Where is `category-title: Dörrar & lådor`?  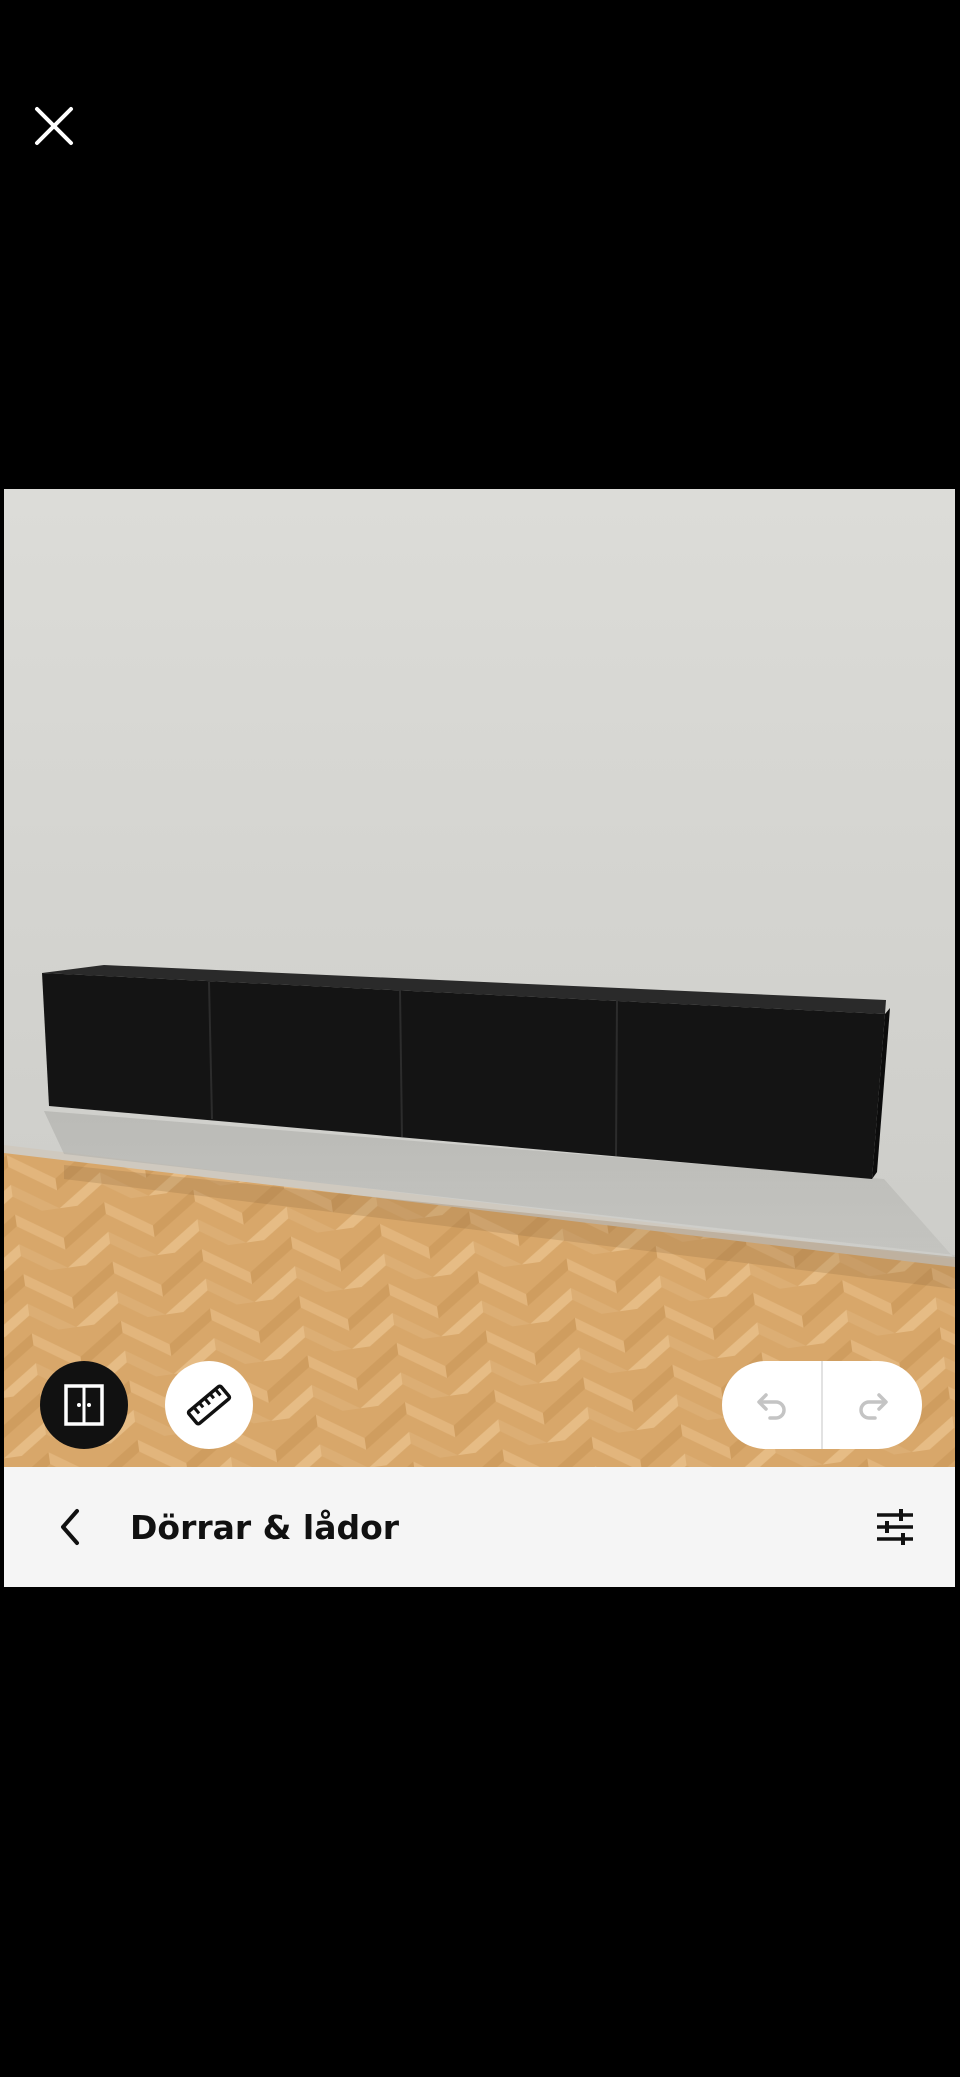 category-title: Dörrar & lådor is located at coordinates (265, 1527).